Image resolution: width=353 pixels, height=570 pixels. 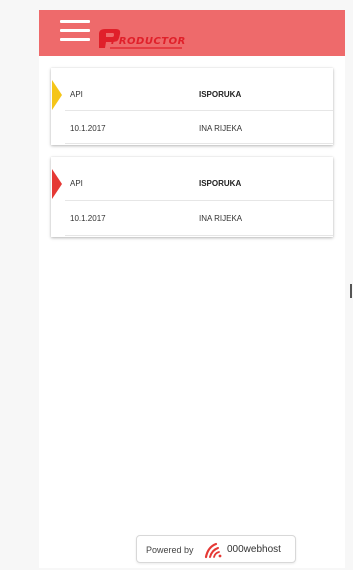 I want to click on brand-name: 000webhost, so click(x=254, y=549).